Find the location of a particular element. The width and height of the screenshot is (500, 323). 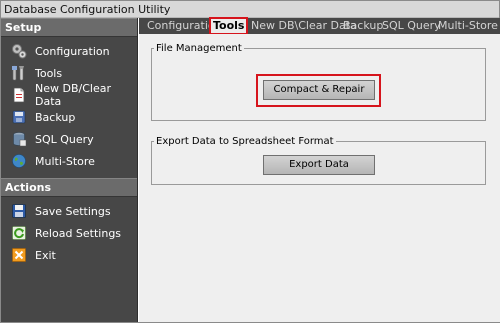

sidebar-section-actions: Actions is located at coordinates (69, 187).